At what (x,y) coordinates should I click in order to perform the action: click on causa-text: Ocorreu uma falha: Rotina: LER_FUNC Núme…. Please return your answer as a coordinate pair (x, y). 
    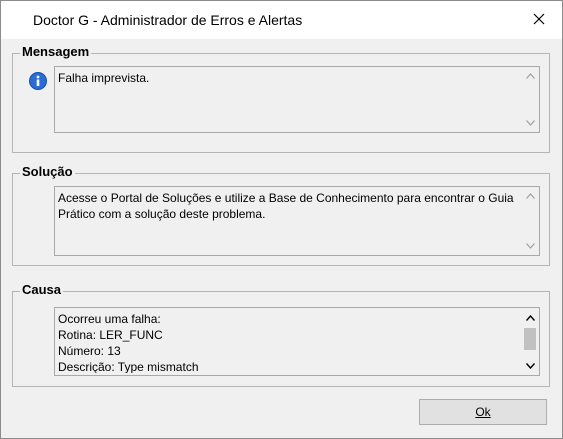
    Looking at the image, I should click on (288, 342).